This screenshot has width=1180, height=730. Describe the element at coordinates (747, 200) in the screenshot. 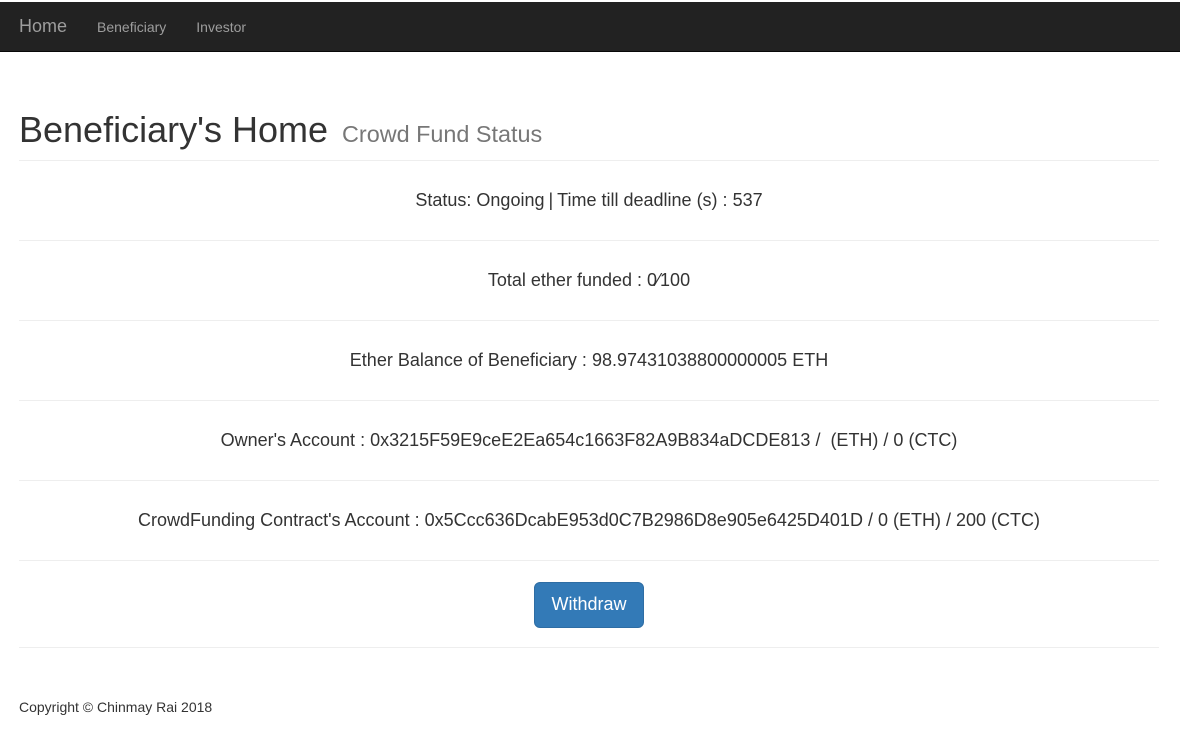

I see `deadline-value: 537` at that location.